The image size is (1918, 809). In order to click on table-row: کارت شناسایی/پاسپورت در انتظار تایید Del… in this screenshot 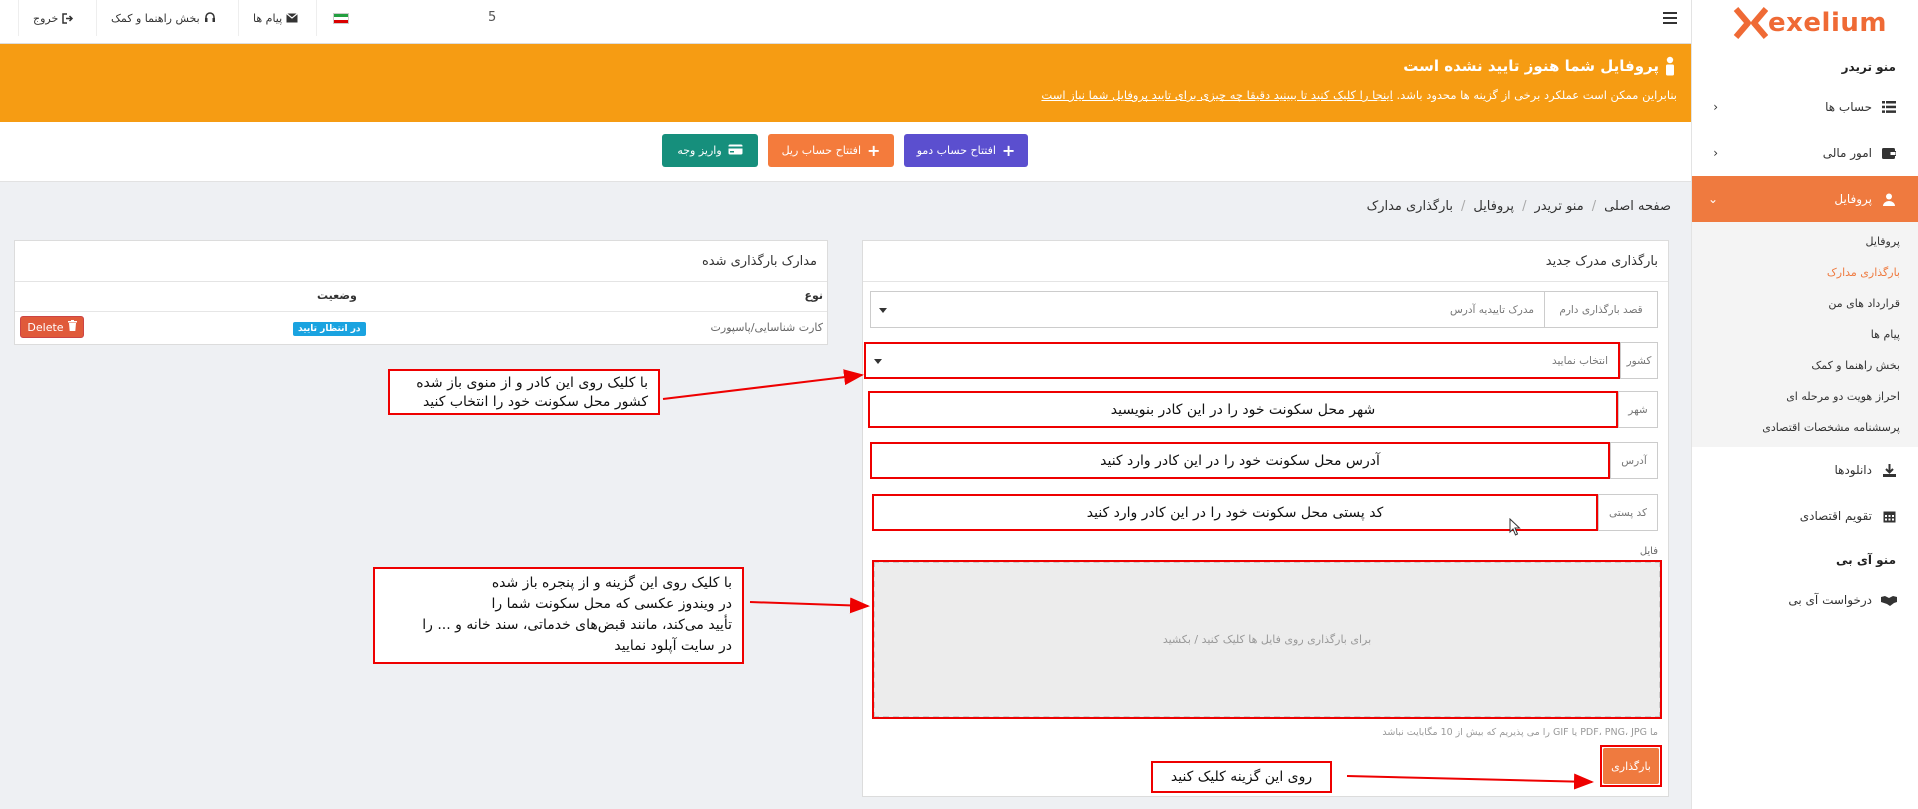, I will do `click(421, 328)`.